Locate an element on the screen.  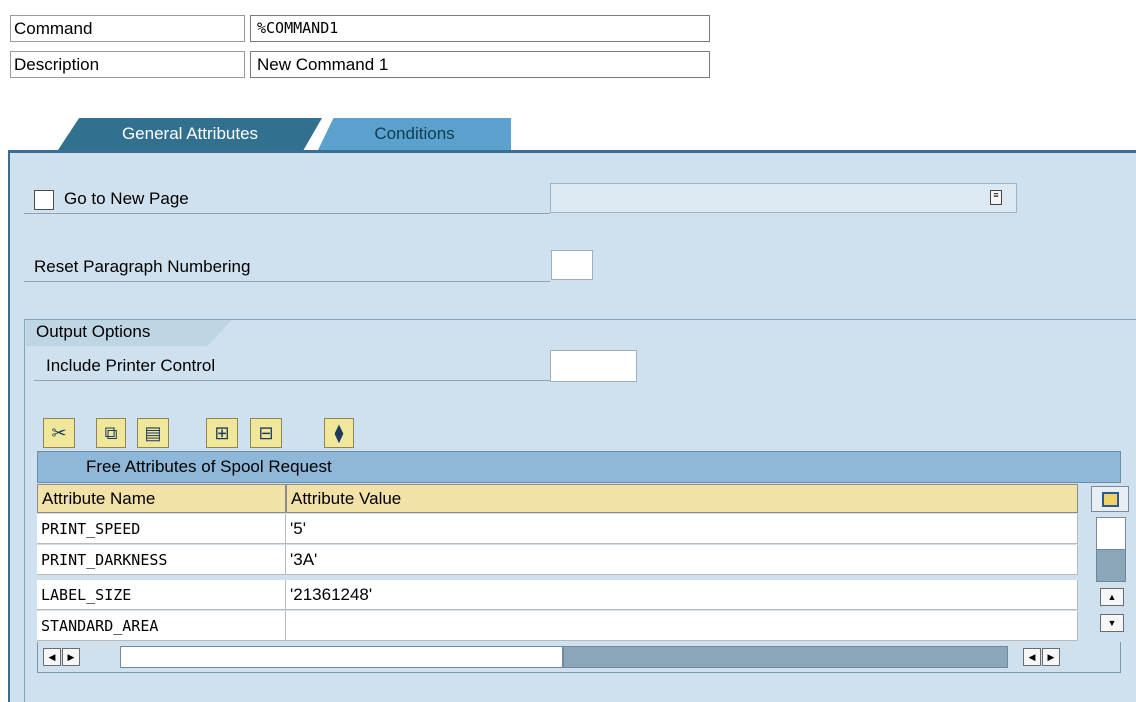
new-page-select: ≡ is located at coordinates (783, 198).